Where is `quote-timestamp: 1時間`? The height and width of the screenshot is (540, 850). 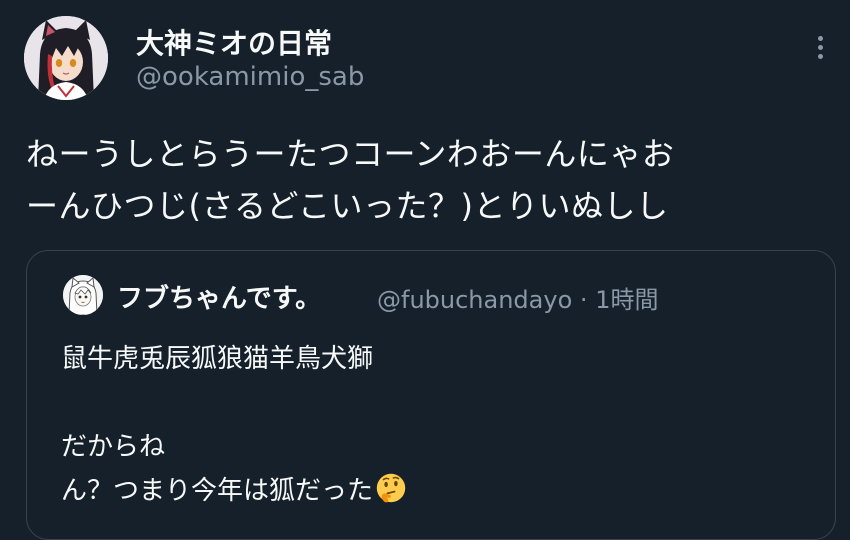 quote-timestamp: 1時間 is located at coordinates (626, 300).